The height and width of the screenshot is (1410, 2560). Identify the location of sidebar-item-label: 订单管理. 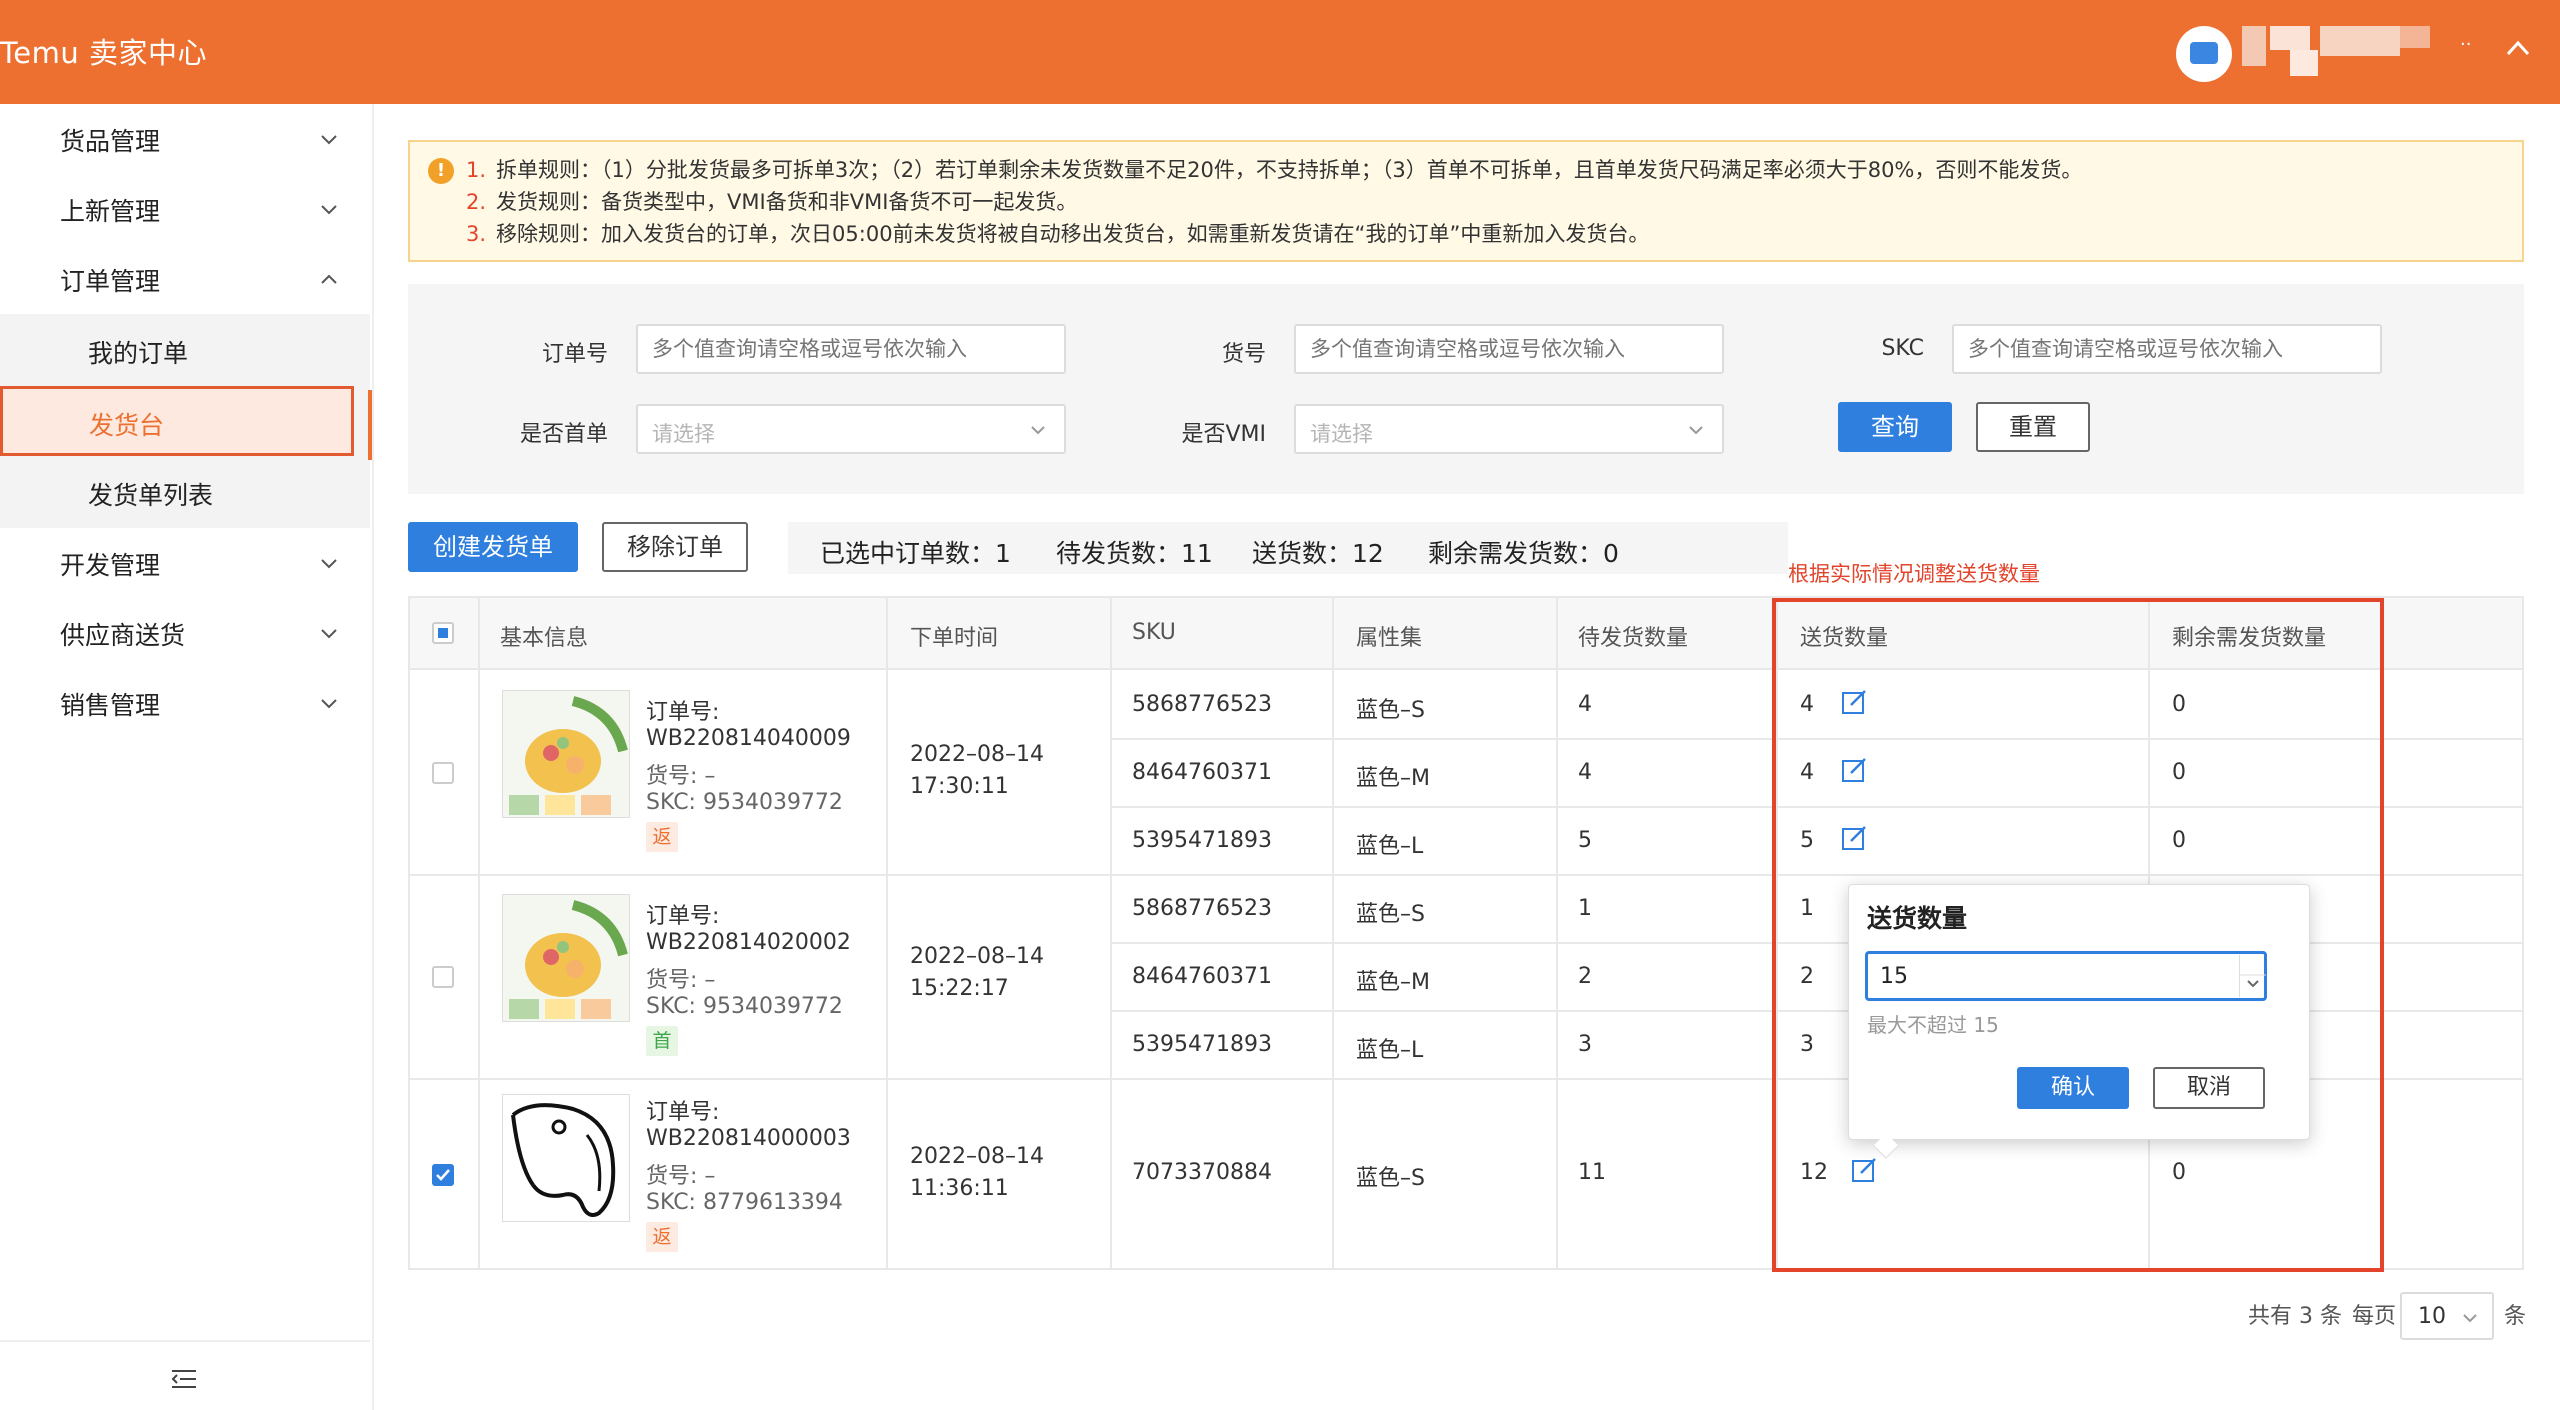
(110, 281).